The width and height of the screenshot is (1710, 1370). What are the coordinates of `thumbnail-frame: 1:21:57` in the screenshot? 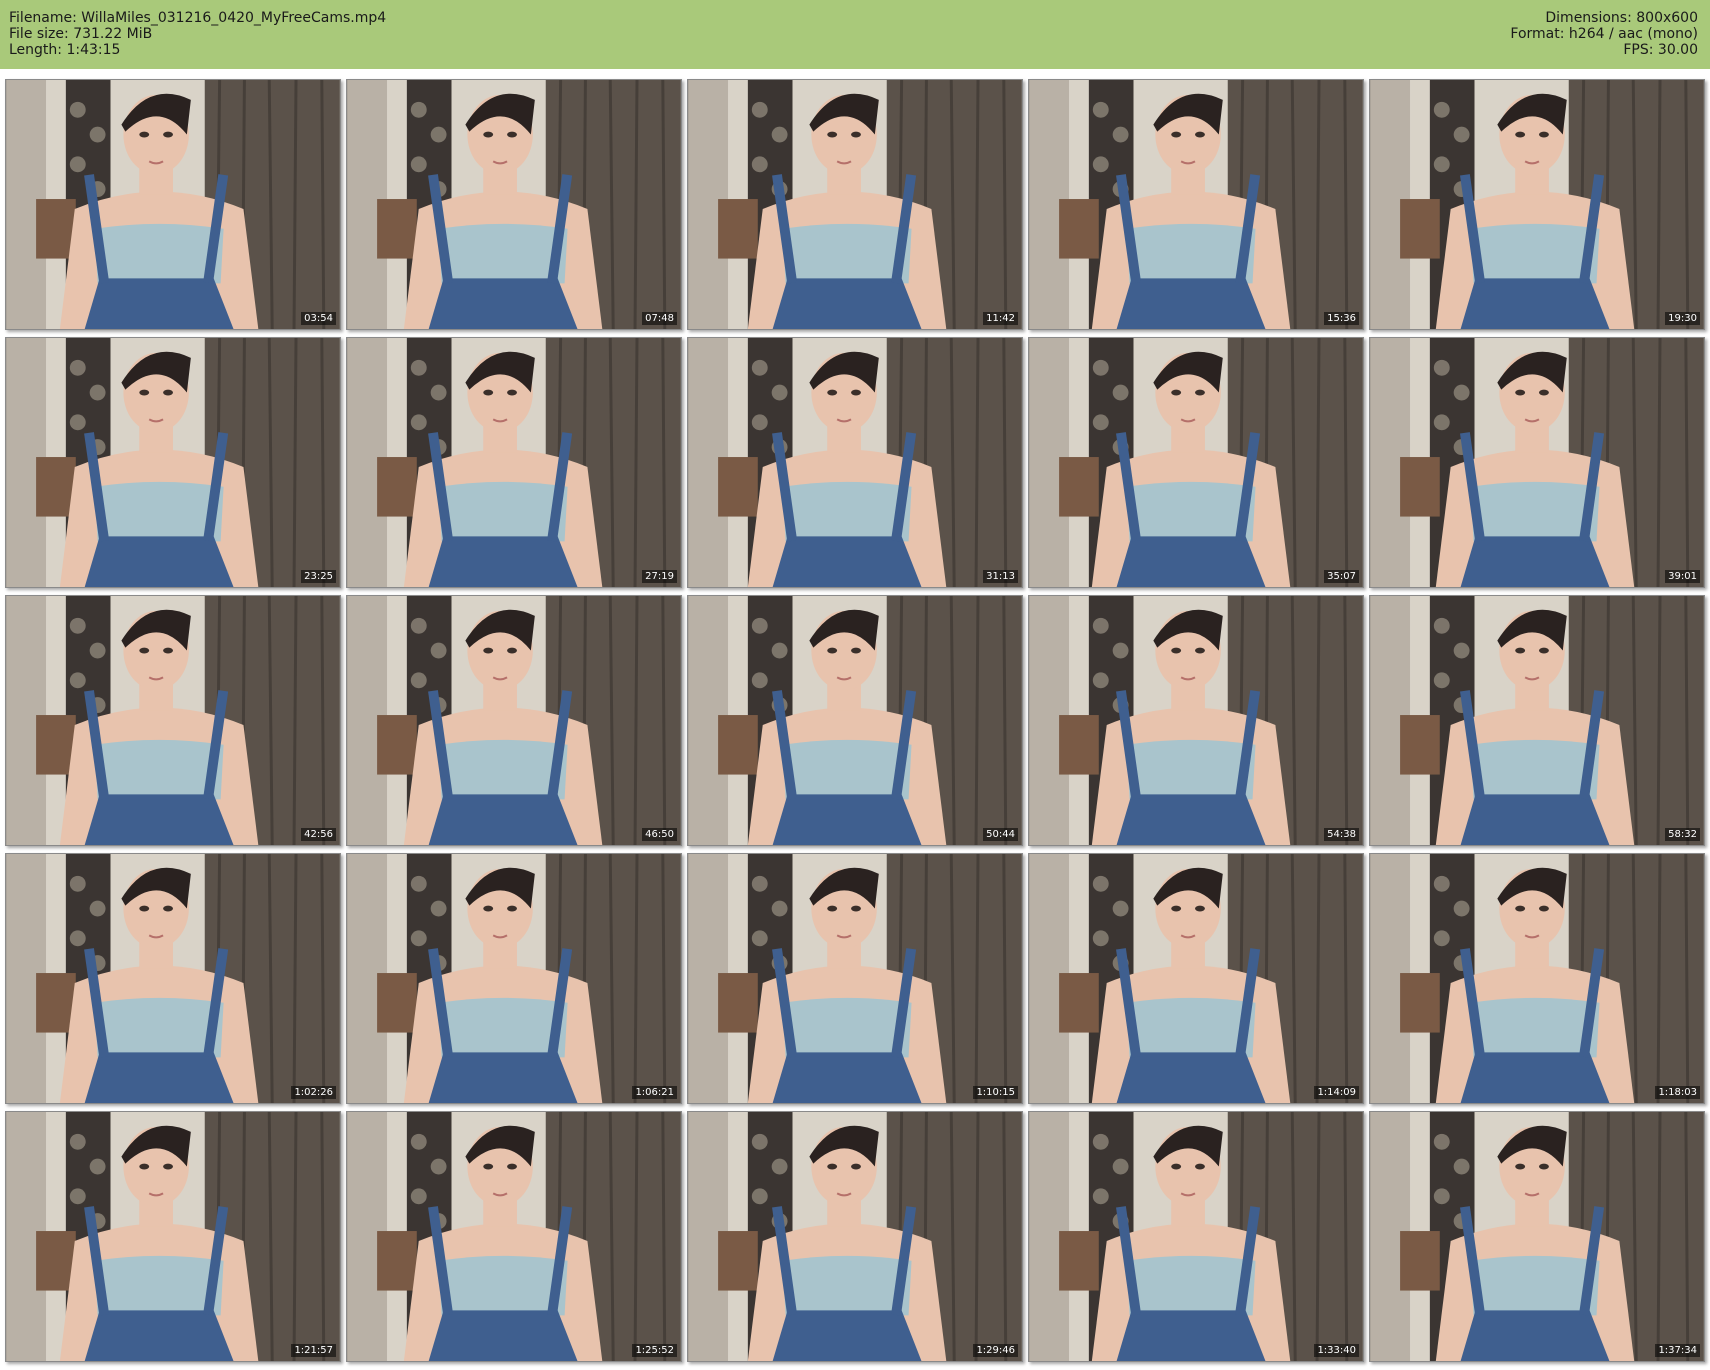 It's located at (173, 1236).